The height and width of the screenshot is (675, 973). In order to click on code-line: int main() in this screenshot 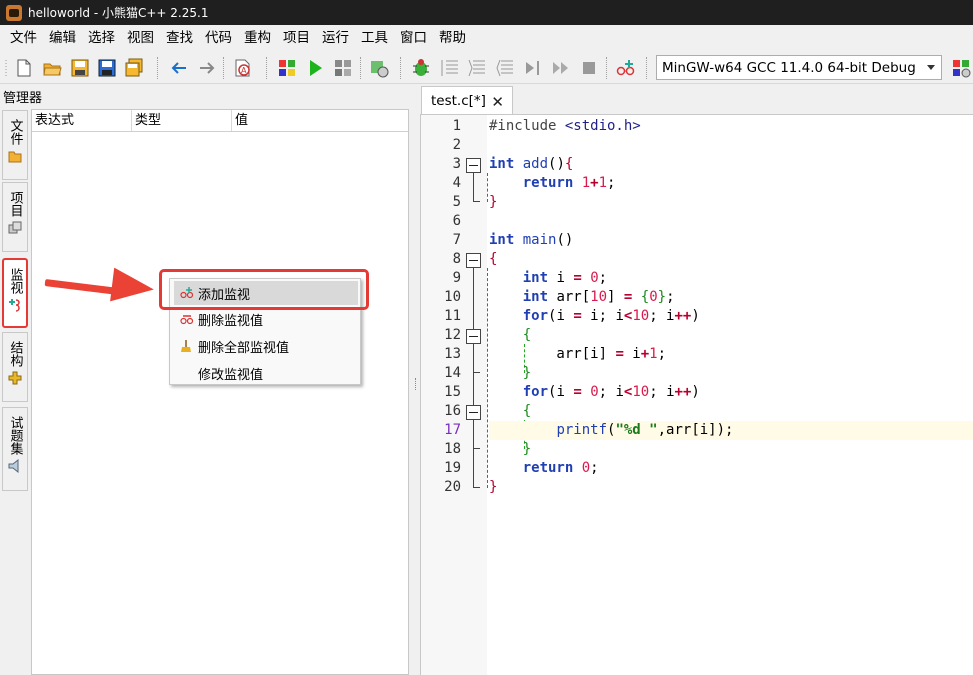, I will do `click(531, 240)`.